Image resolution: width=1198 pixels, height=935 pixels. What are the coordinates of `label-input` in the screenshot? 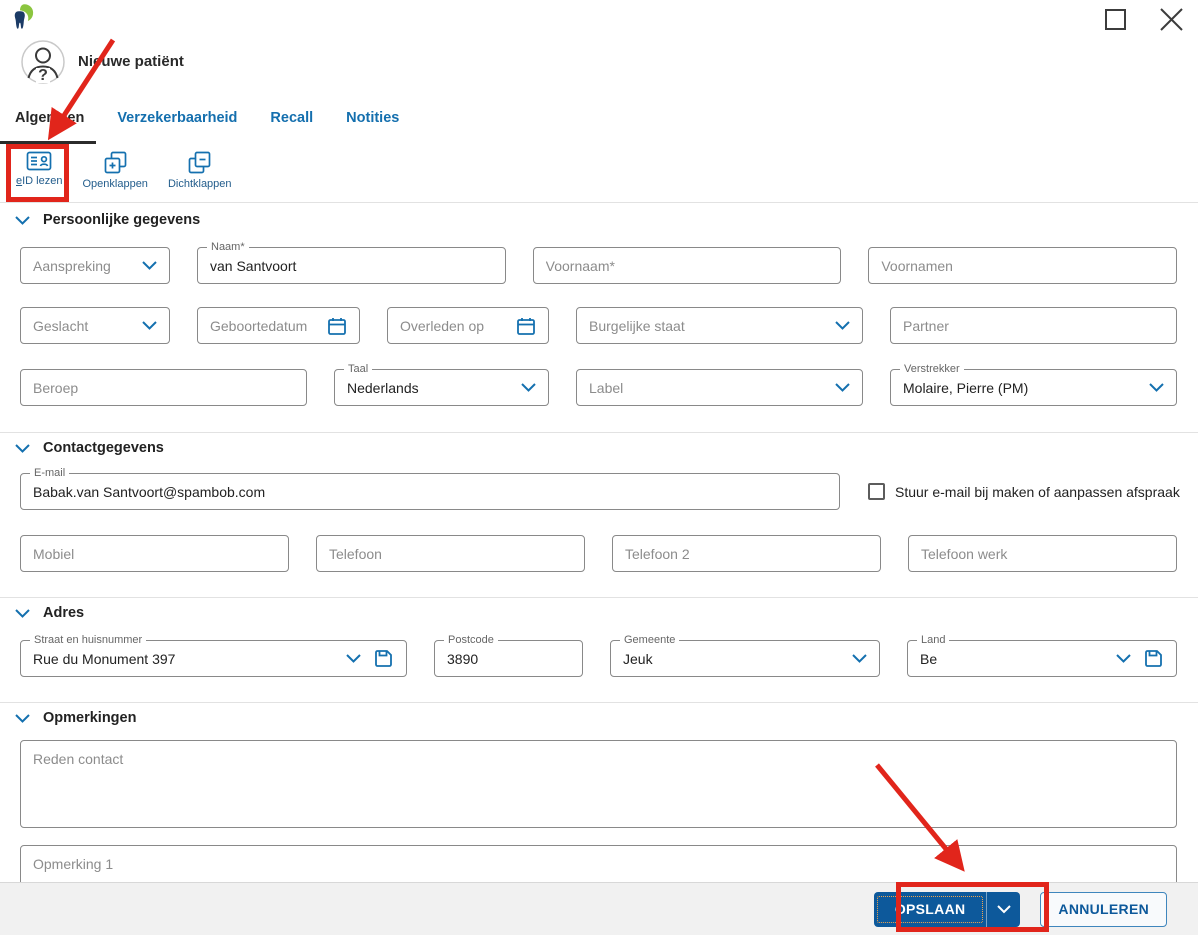 It's located at (706, 387).